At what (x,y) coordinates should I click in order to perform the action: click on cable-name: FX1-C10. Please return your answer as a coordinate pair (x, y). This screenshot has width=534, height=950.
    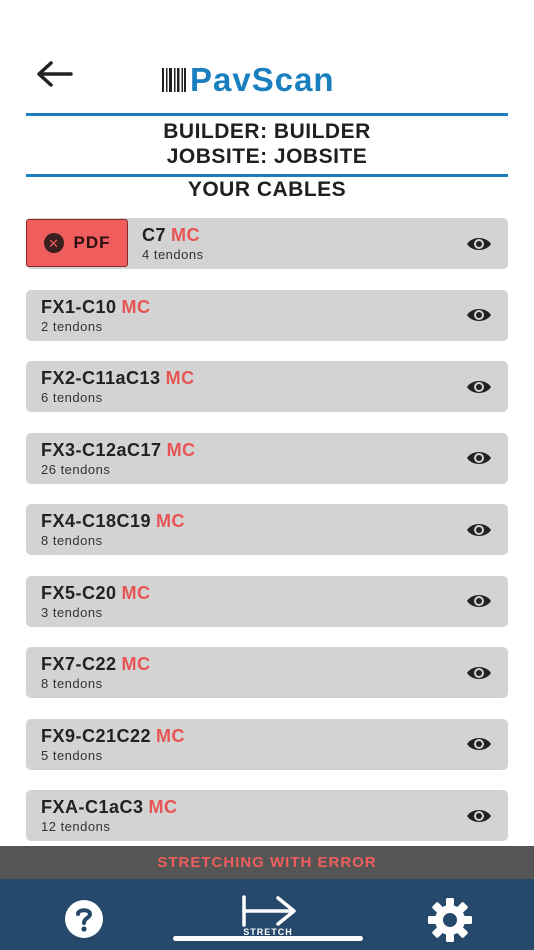
    Looking at the image, I should click on (79, 306).